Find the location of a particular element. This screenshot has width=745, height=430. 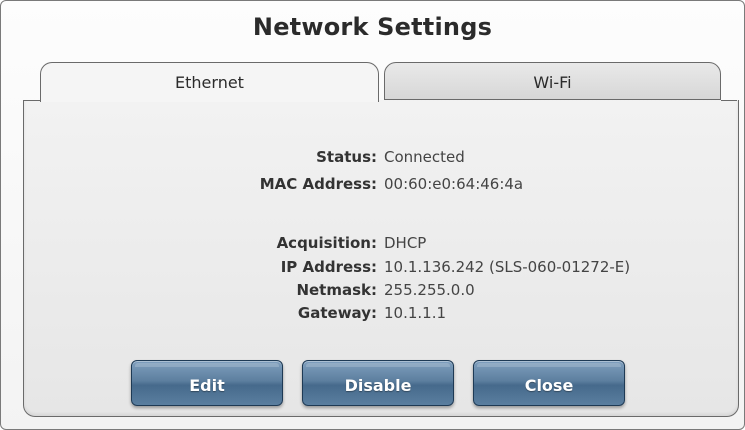

acquisition-label: Acquisition: is located at coordinates (326, 243).